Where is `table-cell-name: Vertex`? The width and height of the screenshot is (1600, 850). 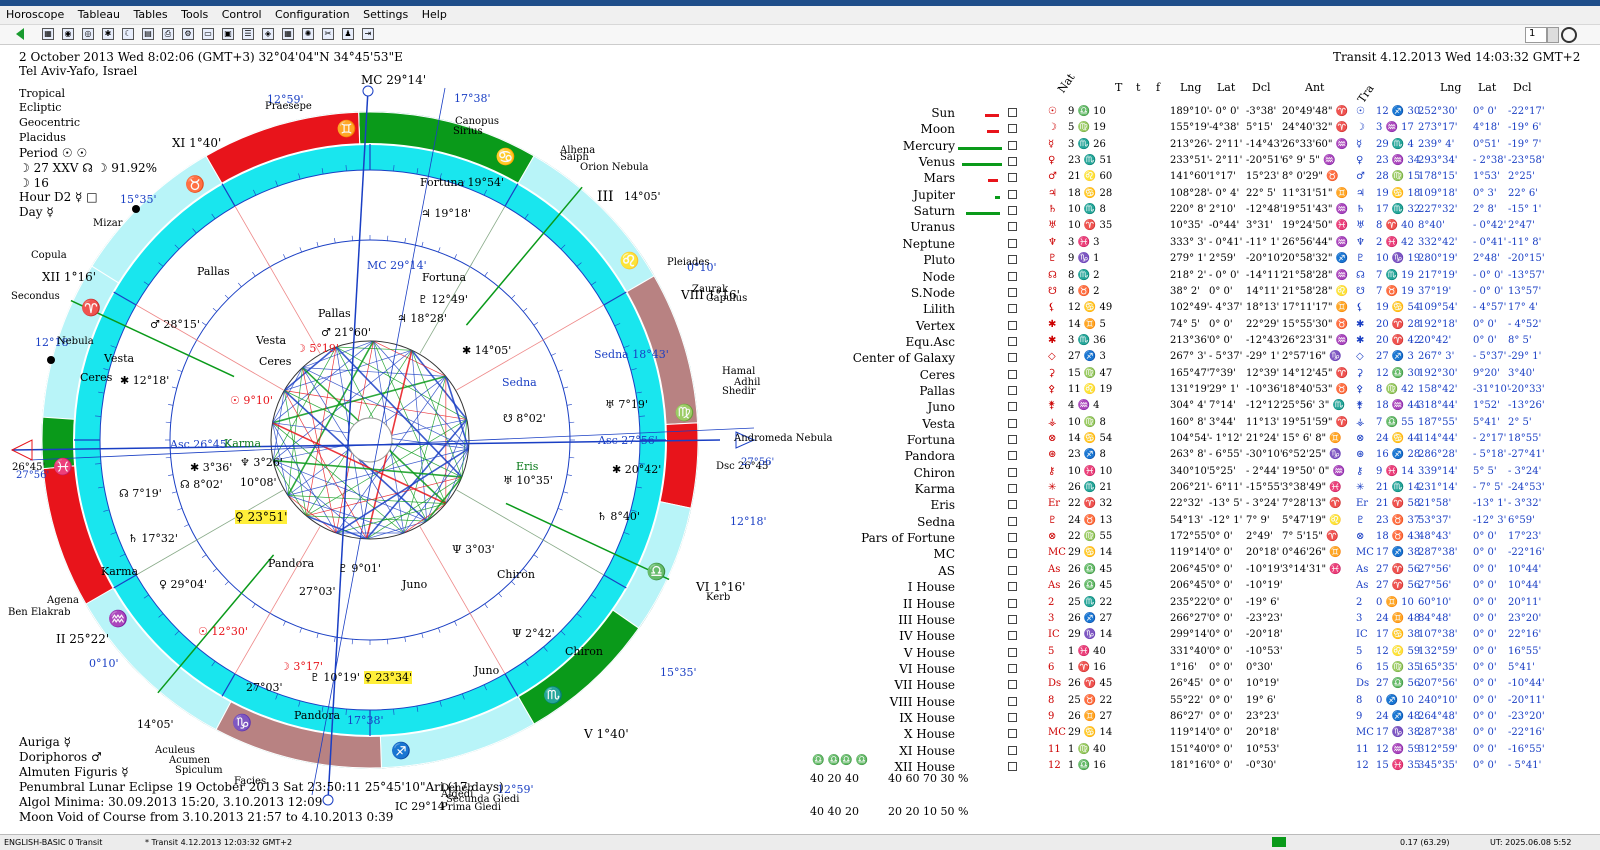
table-cell-name: Vertex is located at coordinates (935, 326).